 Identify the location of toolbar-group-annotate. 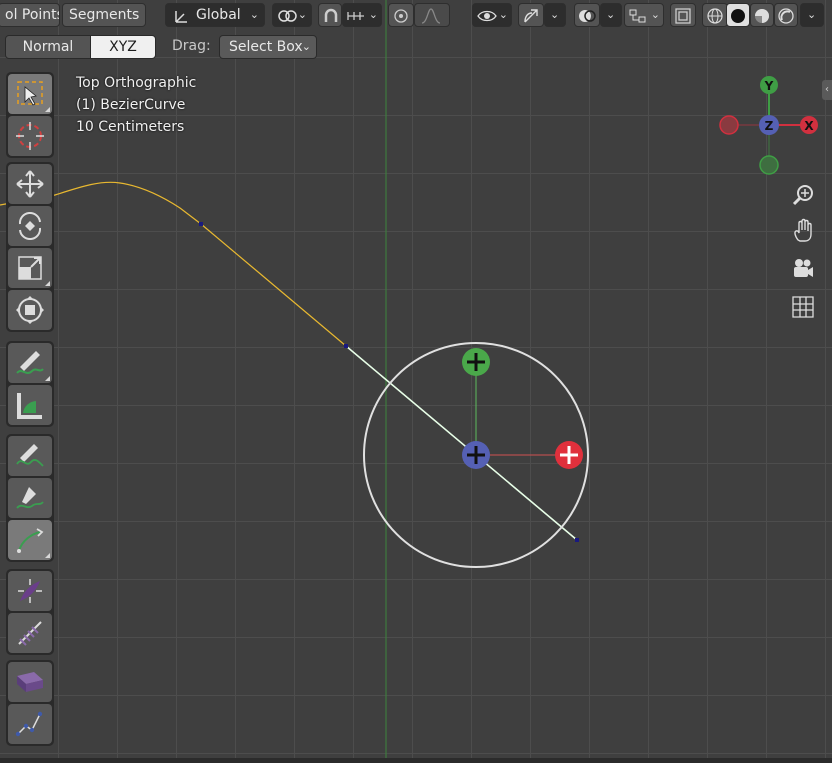
(30, 384).